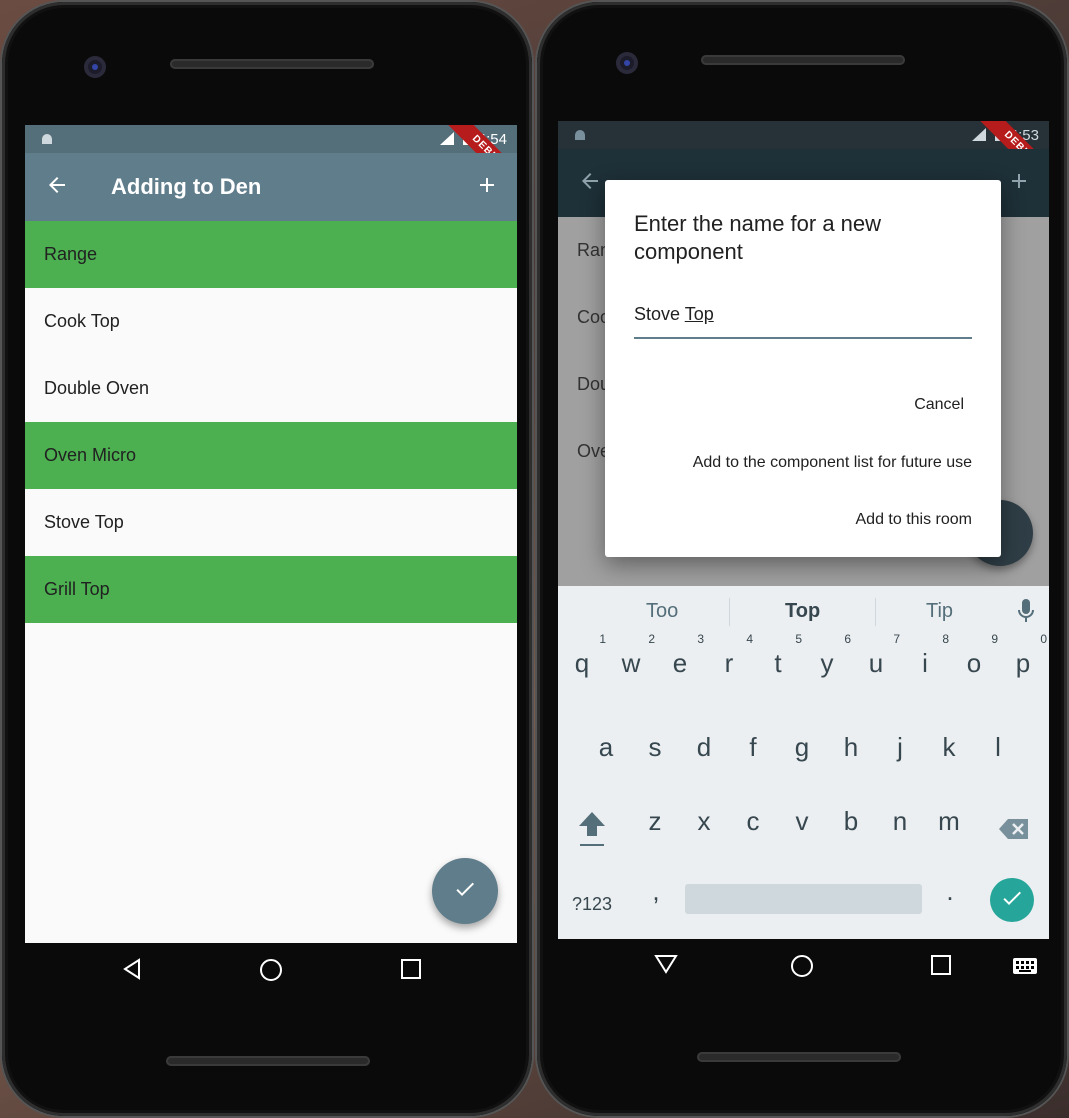 The height and width of the screenshot is (1118, 1069). What do you see at coordinates (592, 904) in the screenshot?
I see `symbols-key: ?123` at bounding box center [592, 904].